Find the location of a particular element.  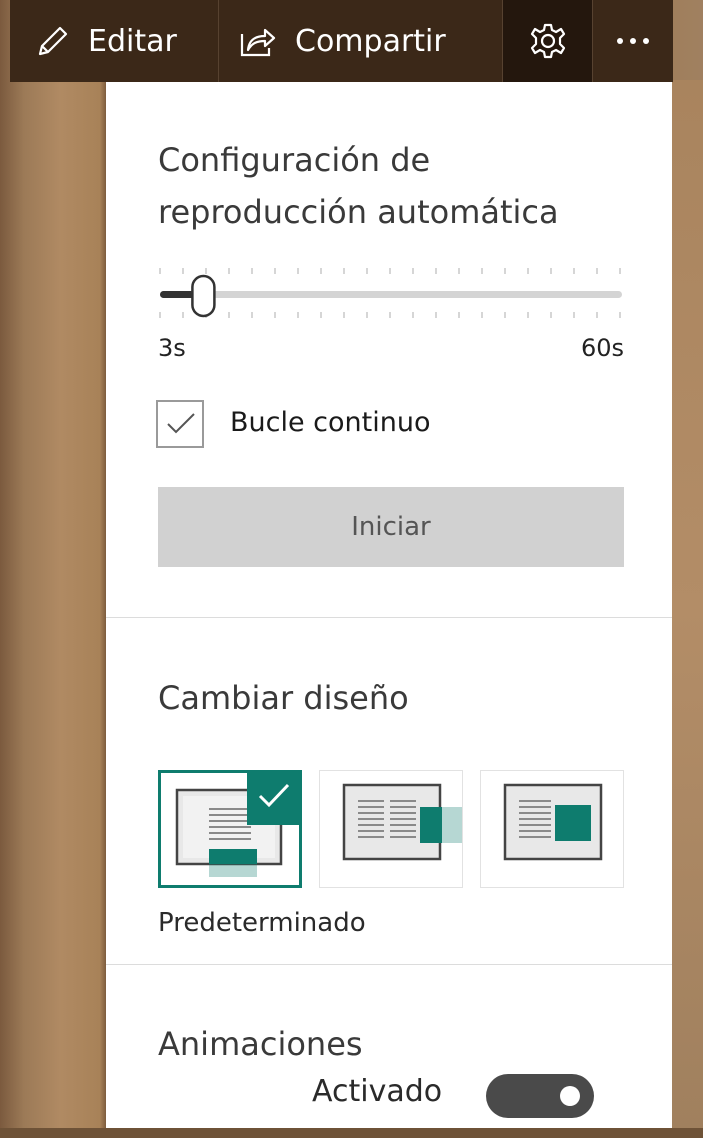

edit-button: Editar is located at coordinates (114, 41).